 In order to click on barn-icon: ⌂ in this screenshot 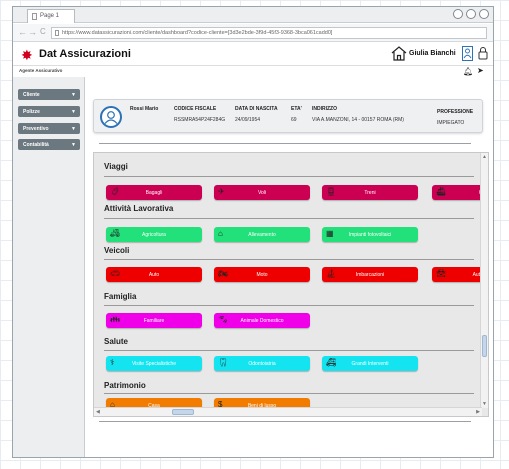, I will do `click(220, 233)`.